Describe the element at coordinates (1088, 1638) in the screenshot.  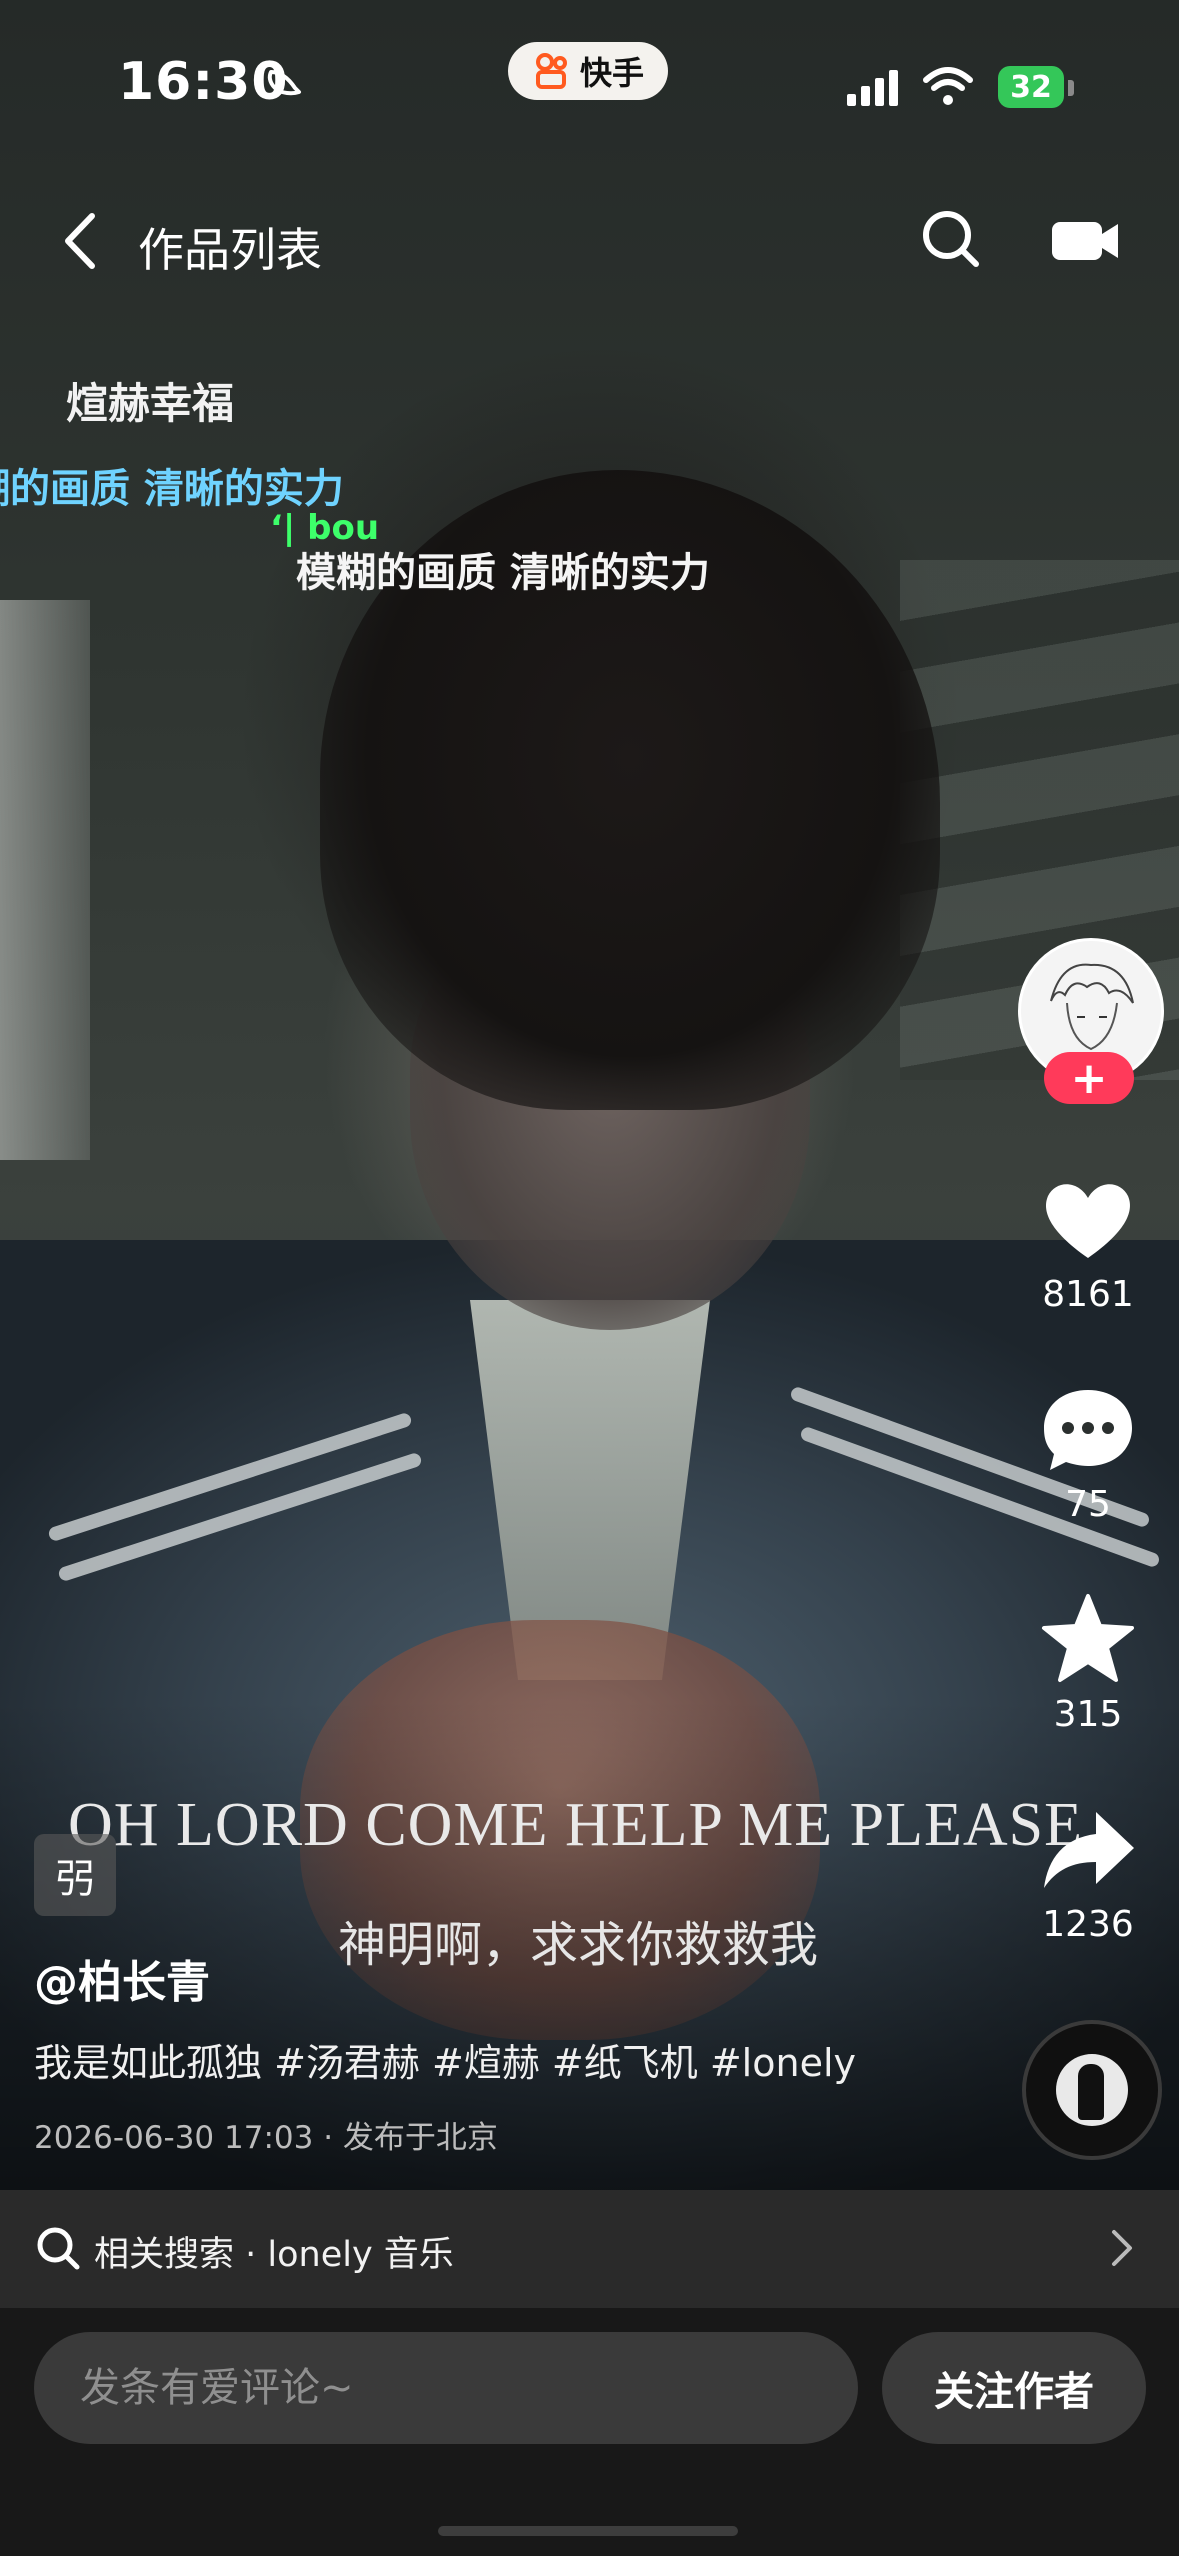
I see `star-icon` at that location.